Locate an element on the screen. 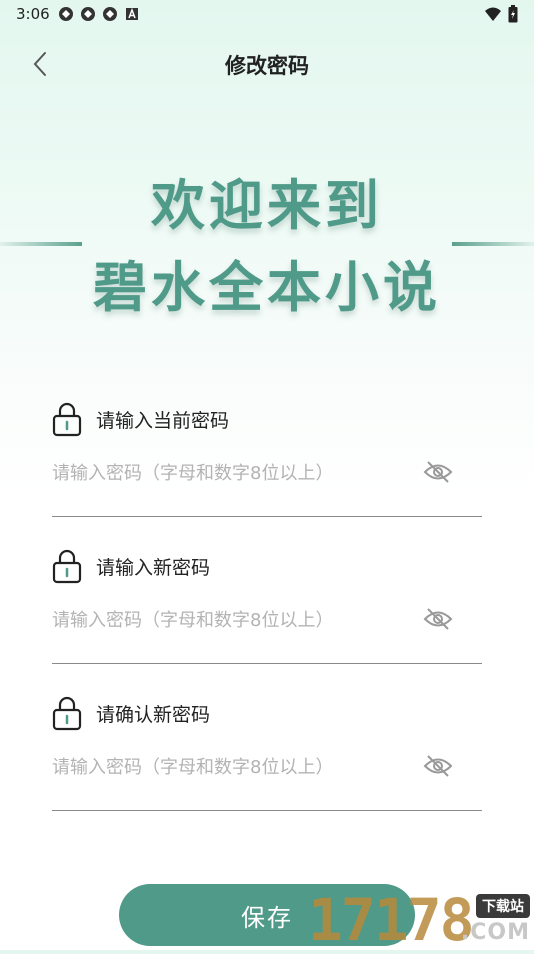  a-notification-icon is located at coordinates (132, 13).